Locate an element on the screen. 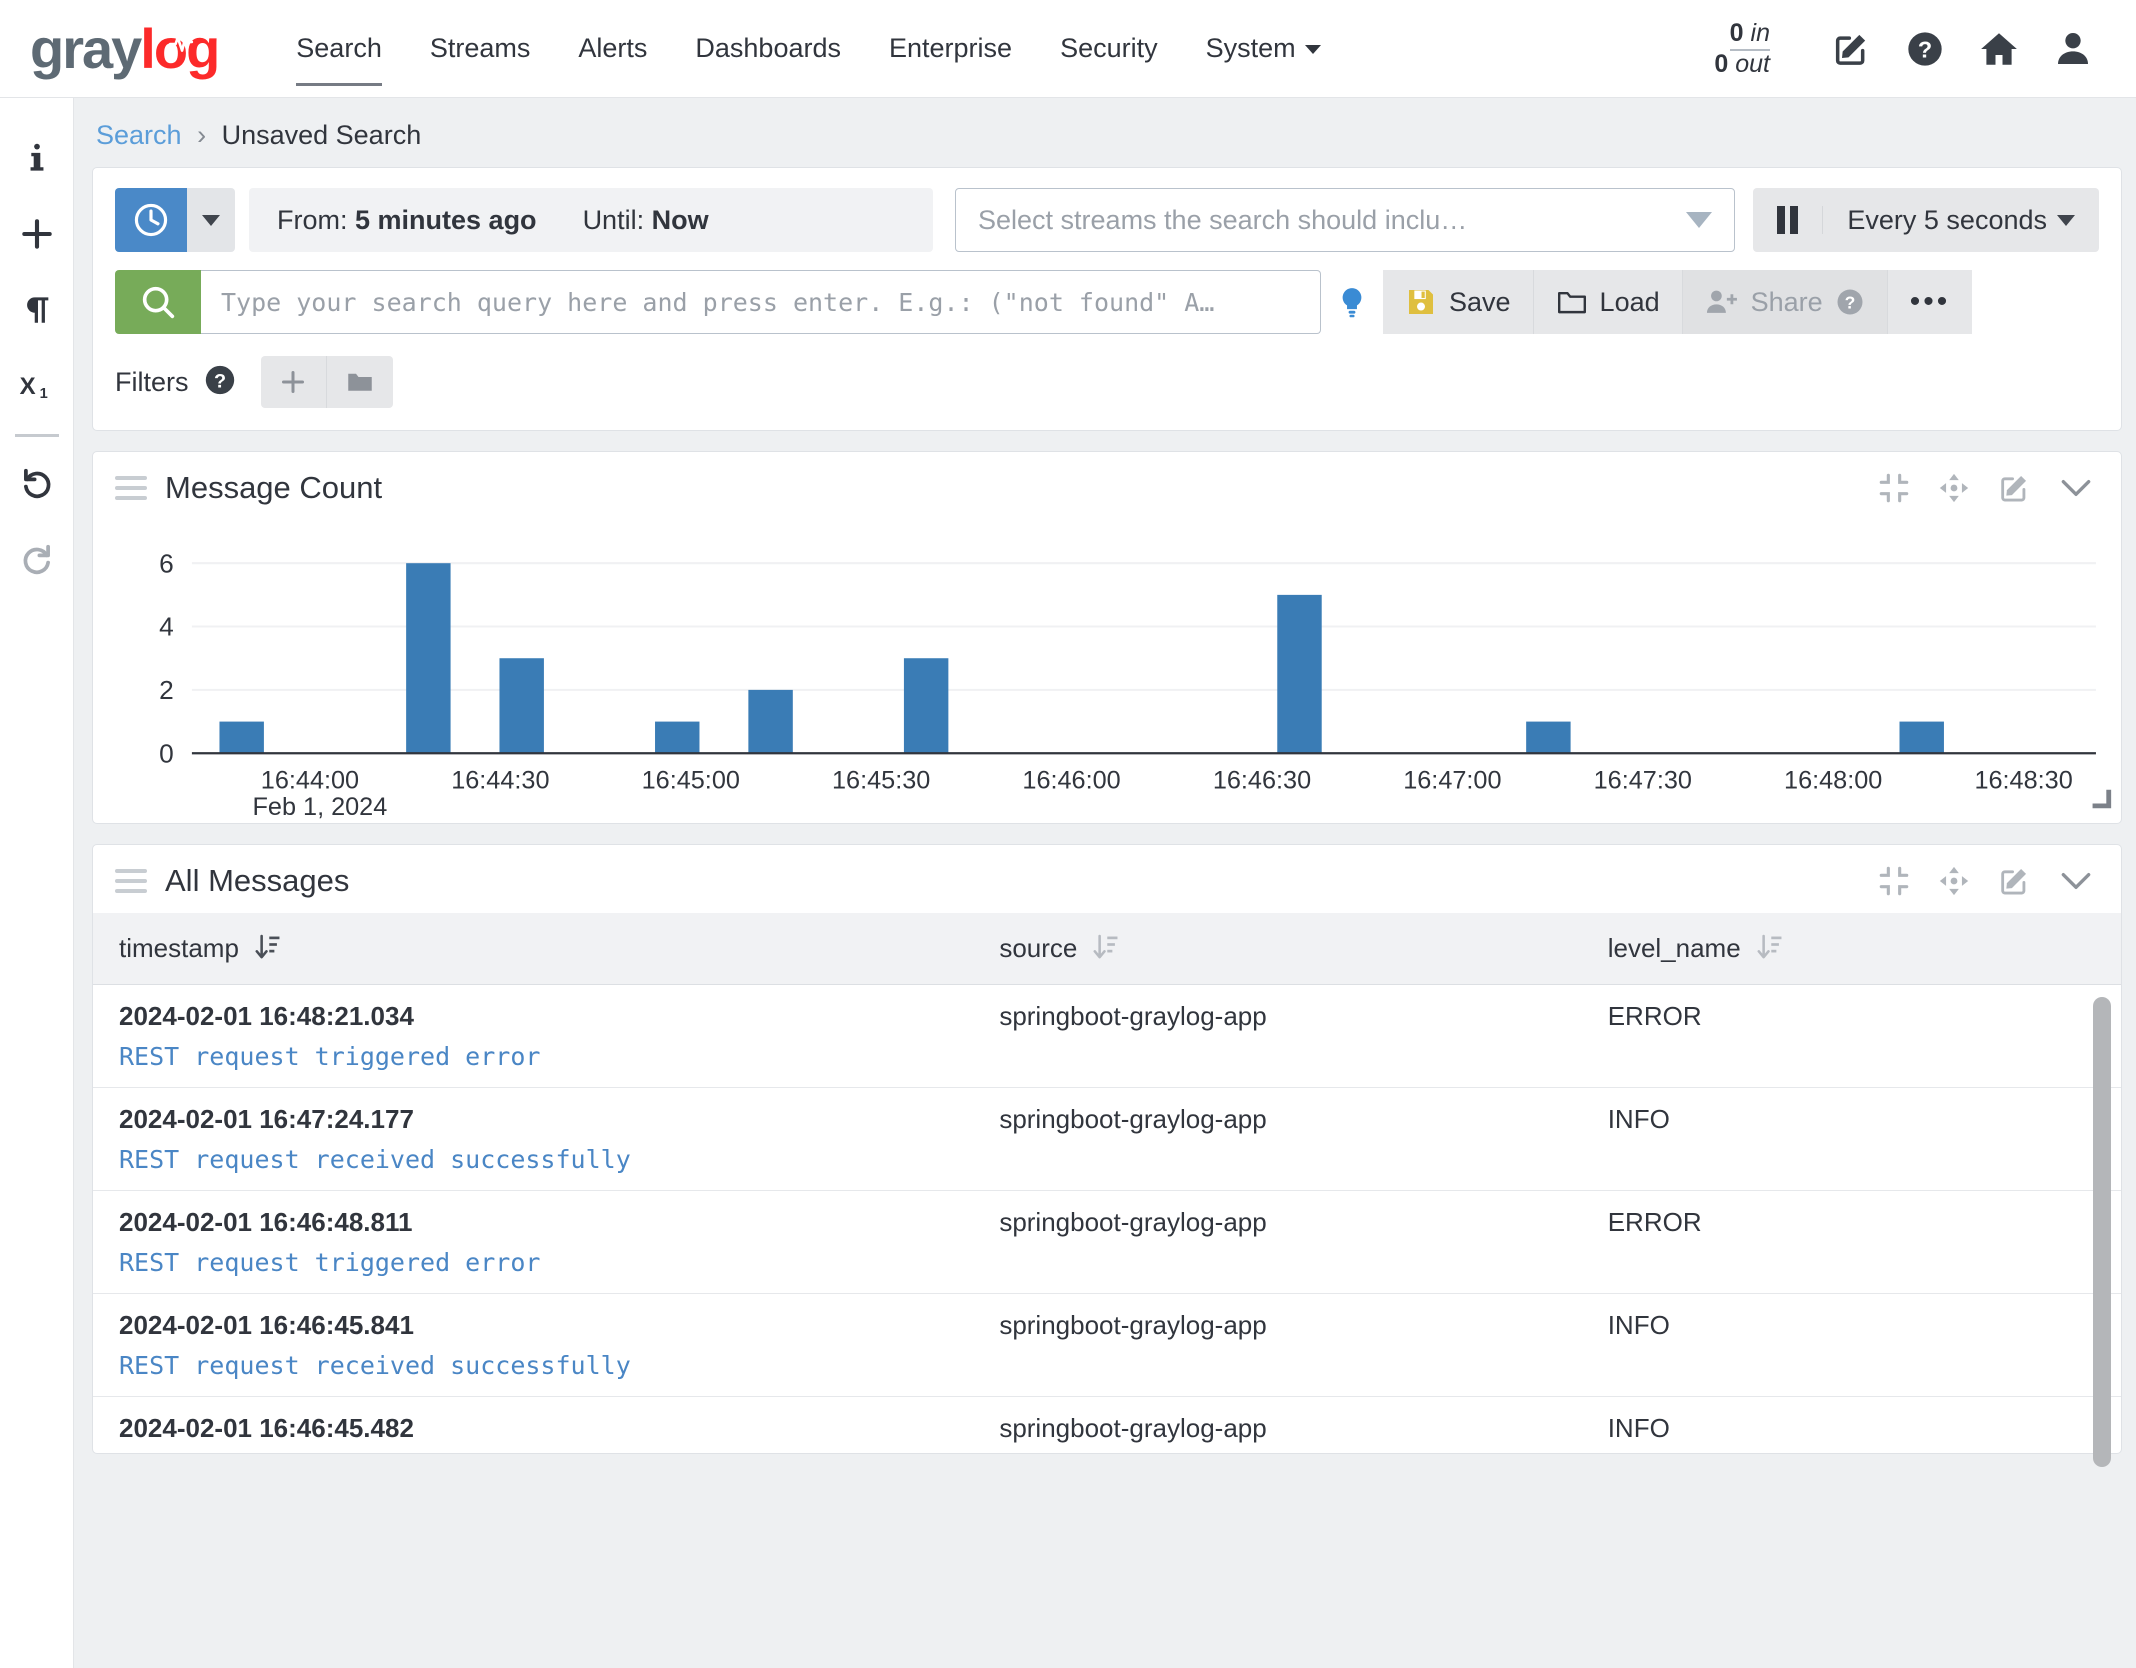 The image size is (2136, 1668). save-button: Save is located at coordinates (1458, 302).